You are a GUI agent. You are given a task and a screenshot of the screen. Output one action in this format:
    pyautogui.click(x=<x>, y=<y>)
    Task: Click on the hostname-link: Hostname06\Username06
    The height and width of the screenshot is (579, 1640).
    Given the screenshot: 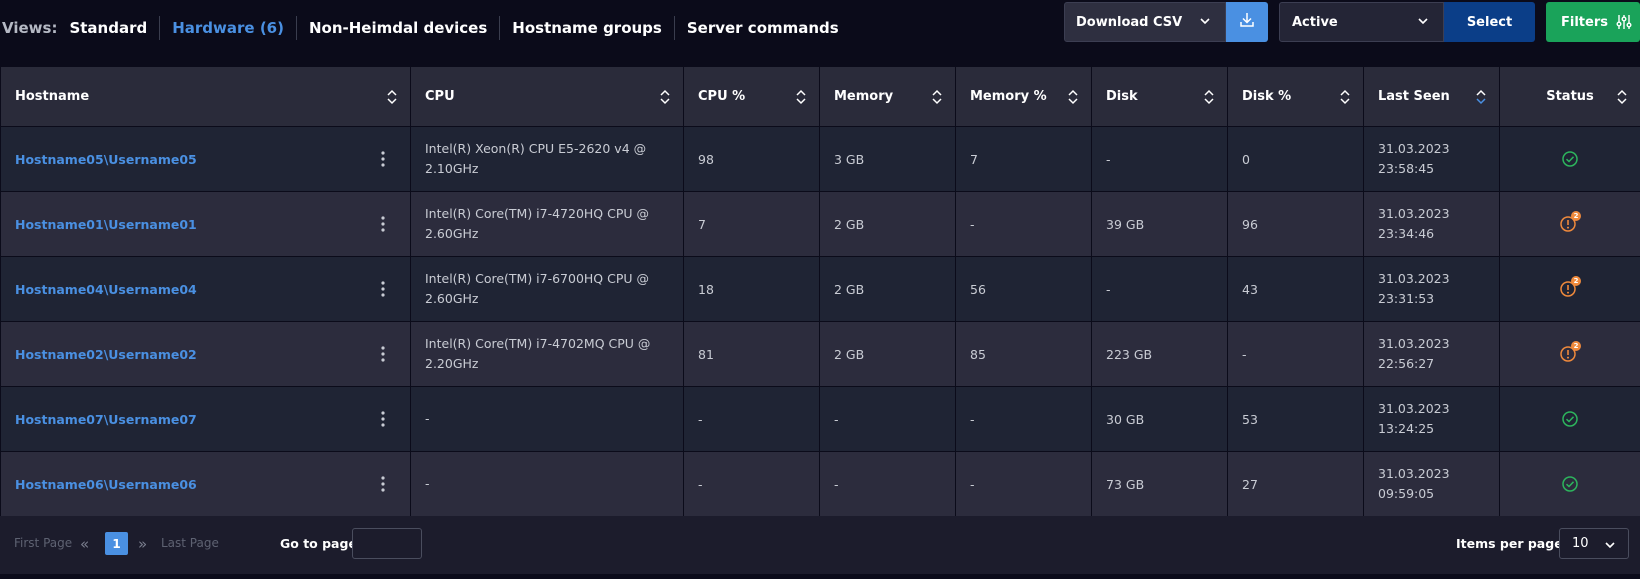 What is the action you would take?
    pyautogui.click(x=106, y=484)
    